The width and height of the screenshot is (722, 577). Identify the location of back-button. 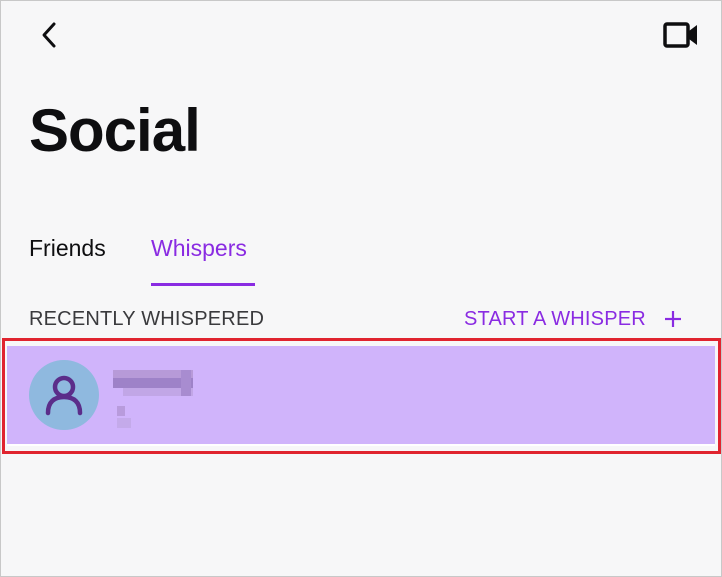
(49, 35).